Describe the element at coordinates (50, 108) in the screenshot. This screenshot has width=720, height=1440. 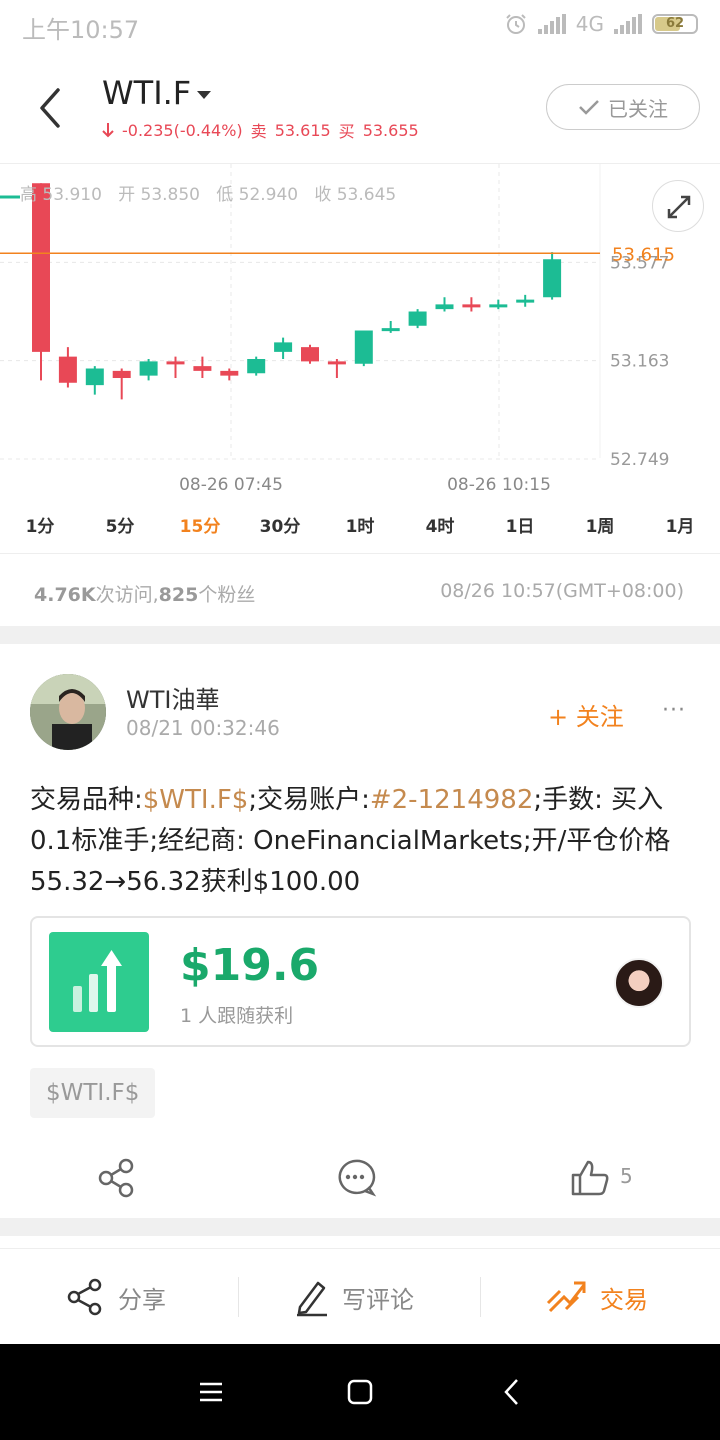
I see `back-icon` at that location.